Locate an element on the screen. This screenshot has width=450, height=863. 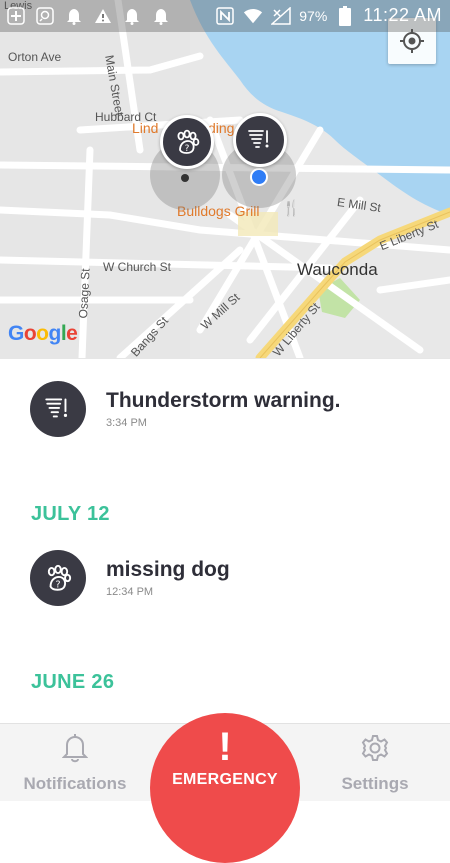
alert-avatar: ? is located at coordinates (58, 578).